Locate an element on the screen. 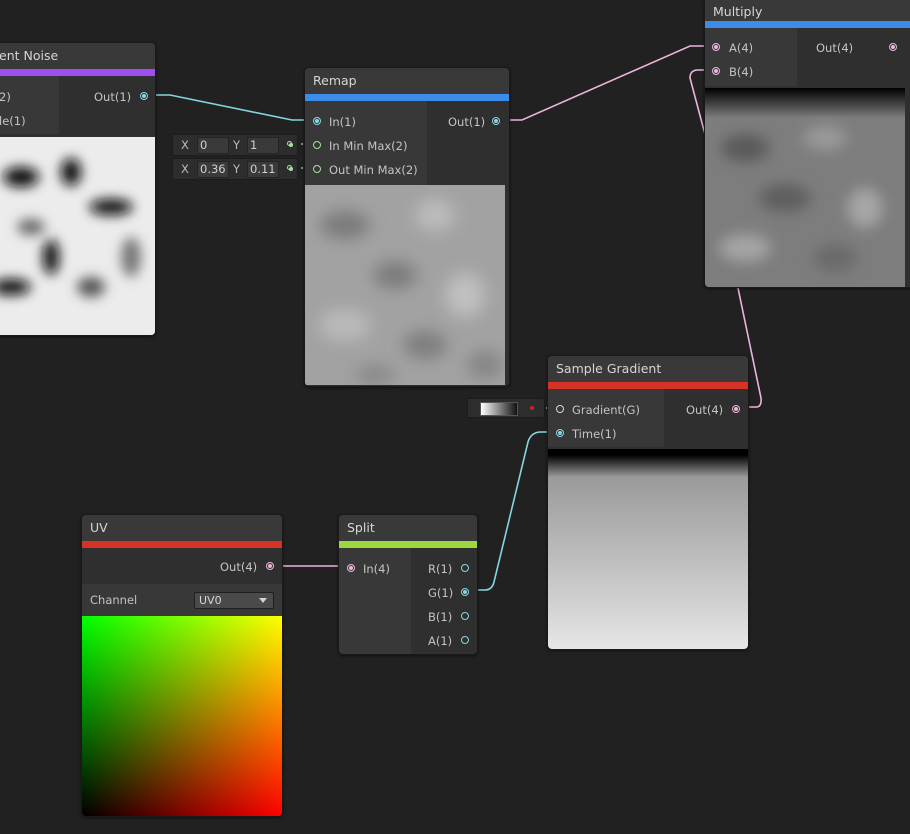  wire-noise-to-remap is located at coordinates (230, 107).